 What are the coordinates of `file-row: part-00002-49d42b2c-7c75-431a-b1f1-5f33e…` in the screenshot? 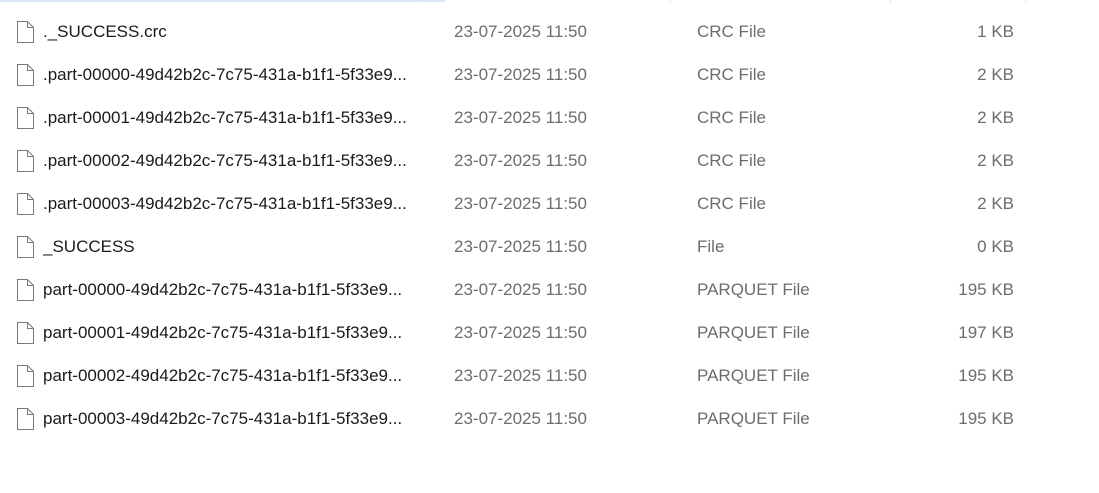 It's located at (549, 375).